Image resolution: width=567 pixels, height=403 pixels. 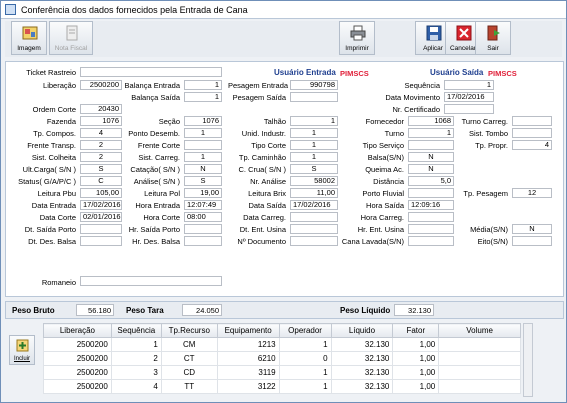 I want to click on turno-field: 1, so click(x=431, y=133).